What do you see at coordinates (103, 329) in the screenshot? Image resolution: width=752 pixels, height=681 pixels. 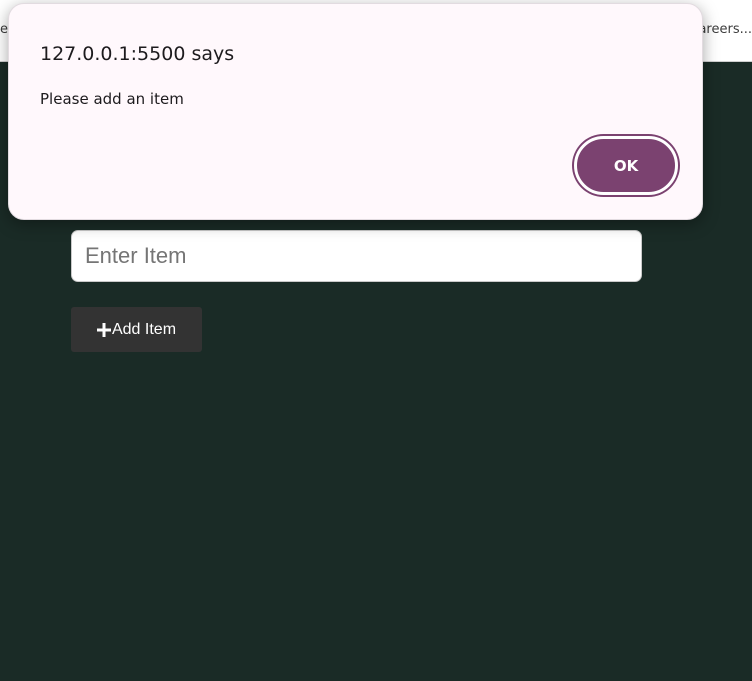 I see `plus-icon` at bounding box center [103, 329].